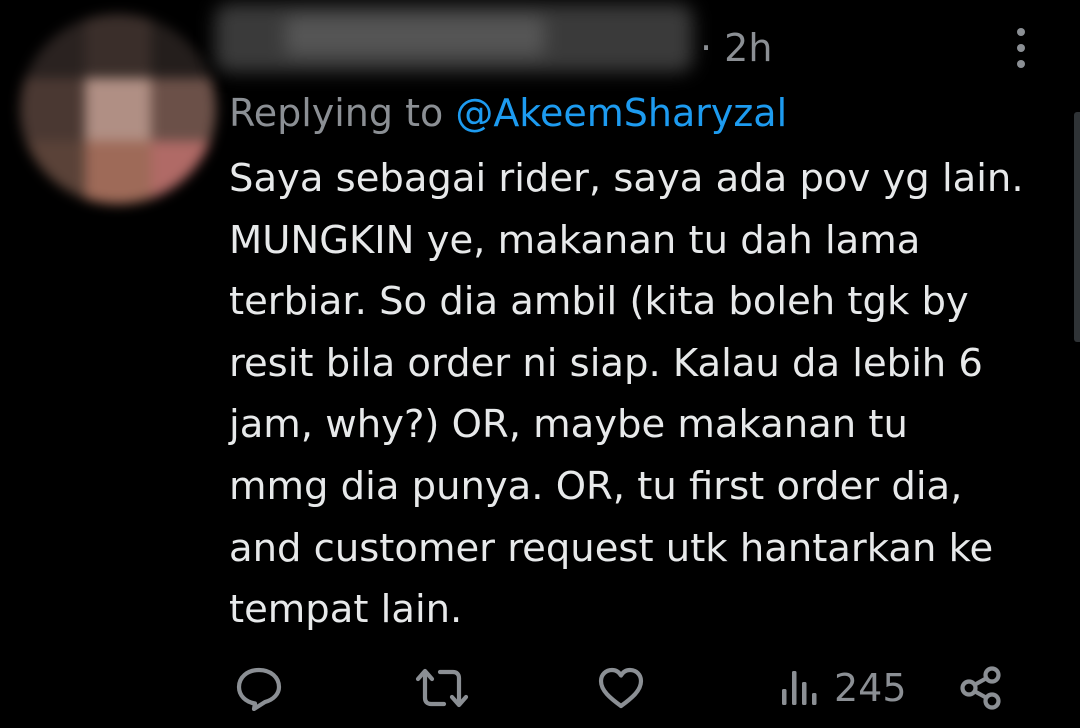 This screenshot has height=728, width=1080. What do you see at coordinates (346, 610) in the screenshot?
I see `tweet-text-line: tempat lain.` at bounding box center [346, 610].